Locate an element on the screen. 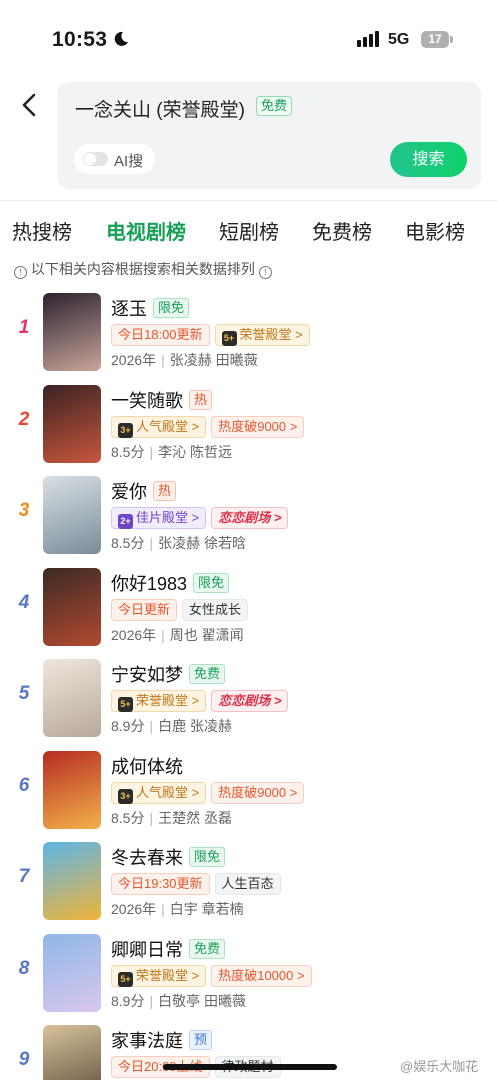 This screenshot has height=1080, width=497. search-box: 一念关山 (荣誉殿堂) 免费 AI搜 搜索 is located at coordinates (269, 135).